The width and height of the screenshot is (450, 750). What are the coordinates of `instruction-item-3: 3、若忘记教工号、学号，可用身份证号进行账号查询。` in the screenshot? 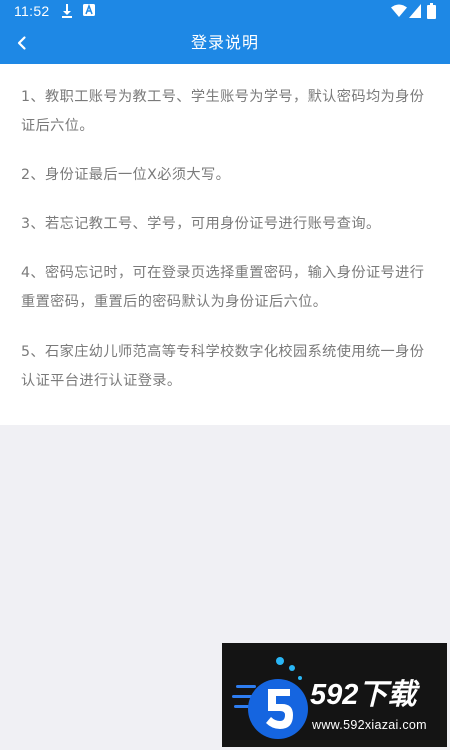 It's located at (201, 224).